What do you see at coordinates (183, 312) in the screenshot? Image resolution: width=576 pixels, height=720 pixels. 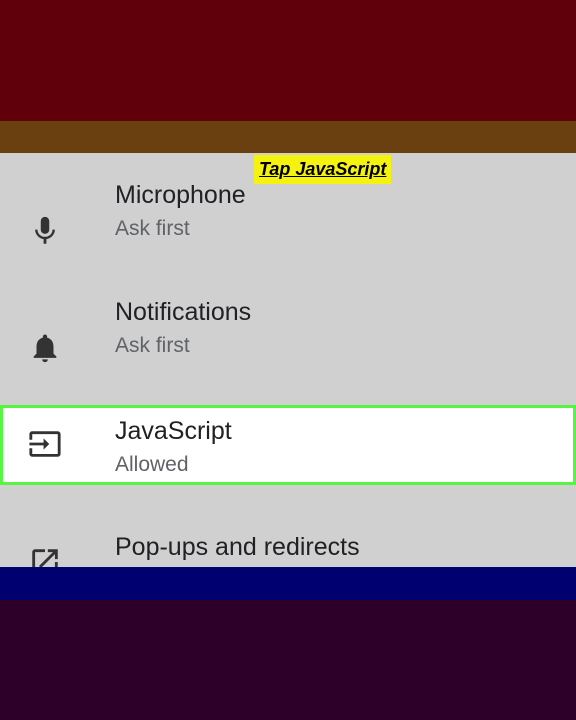 I see `setting-title: Notifications` at bounding box center [183, 312].